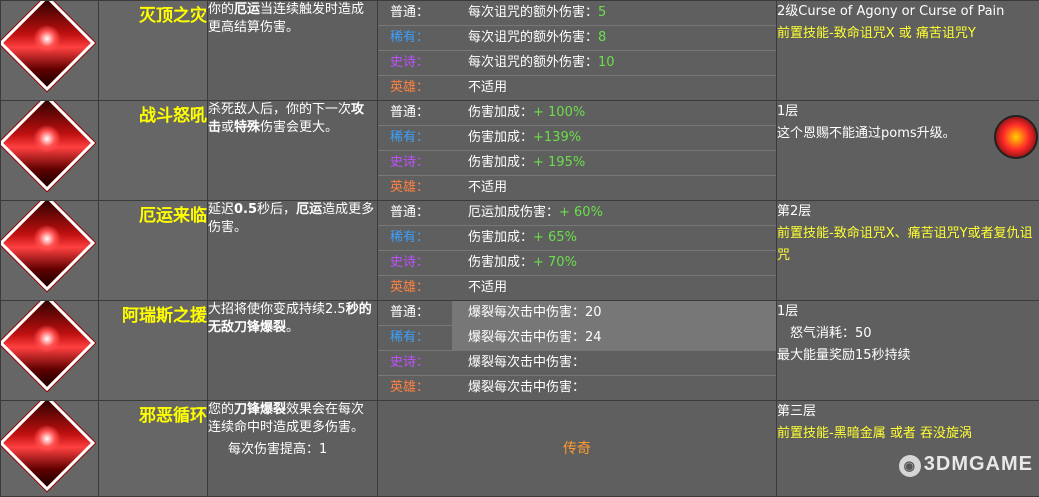 The width and height of the screenshot is (1039, 497). Describe the element at coordinates (614, 213) in the screenshot. I see `rarity-text: 厄运加成伤害：+ 60%` at that location.